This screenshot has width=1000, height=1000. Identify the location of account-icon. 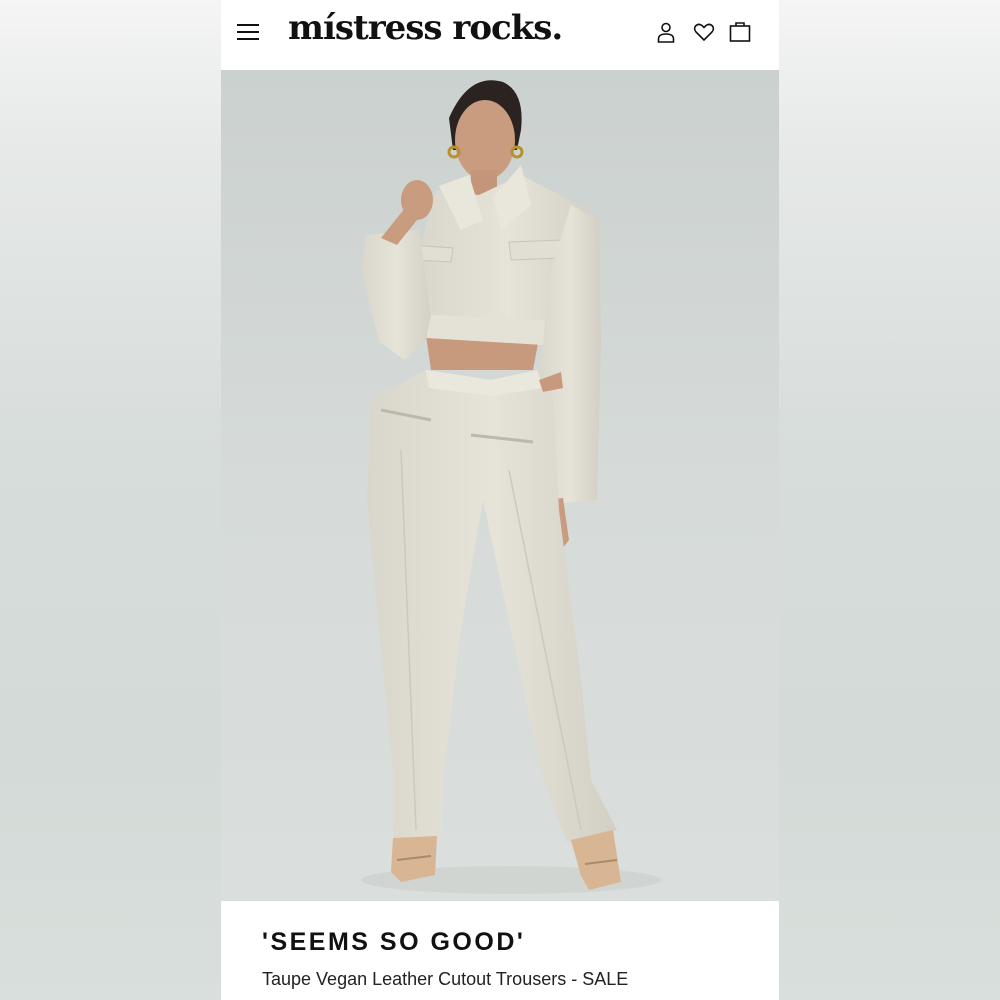
(666, 32).